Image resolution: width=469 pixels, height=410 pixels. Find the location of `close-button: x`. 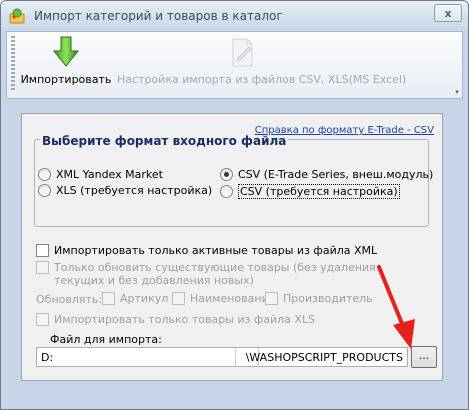

close-button: x is located at coordinates (448, 13).